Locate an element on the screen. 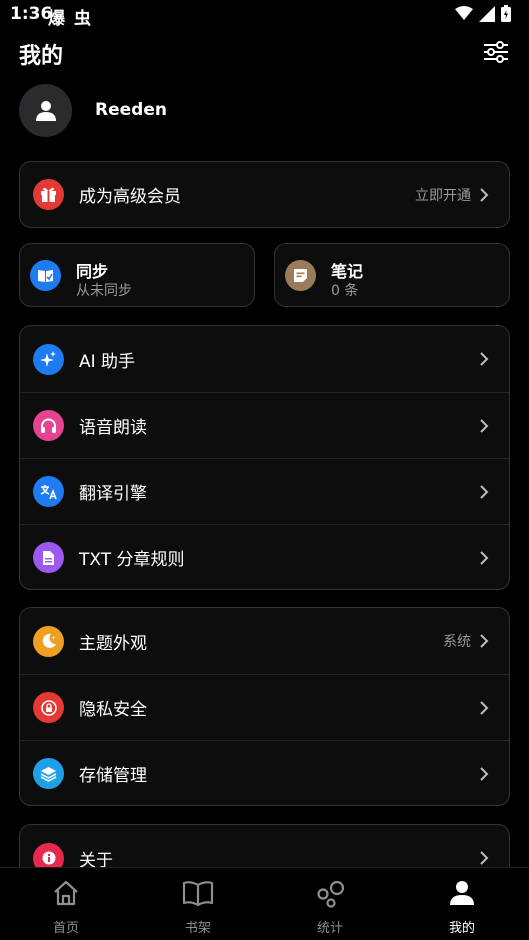  list-item-translate: 翻译引擎 is located at coordinates (264, 491).